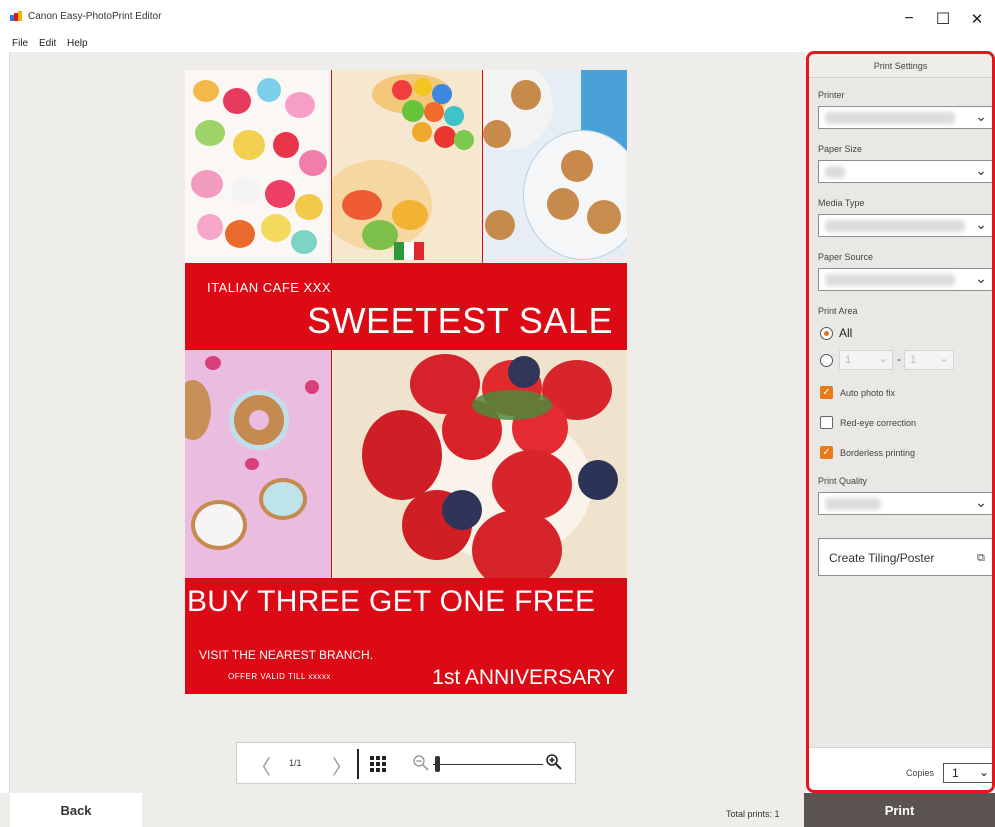 This screenshot has height=827, width=995. What do you see at coordinates (258, 166) in the screenshot?
I see `candy-photo` at bounding box center [258, 166].